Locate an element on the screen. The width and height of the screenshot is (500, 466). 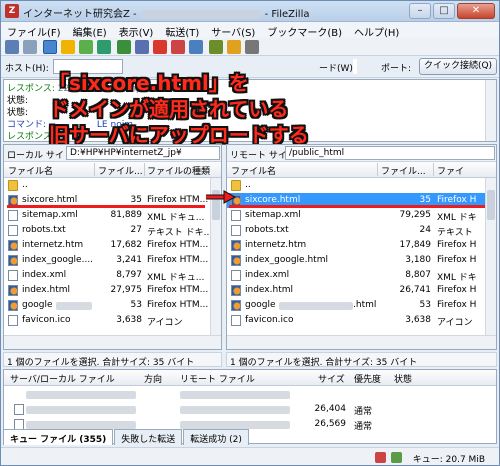
filezilla-app-icon: Z is located at coordinates (12, 11).